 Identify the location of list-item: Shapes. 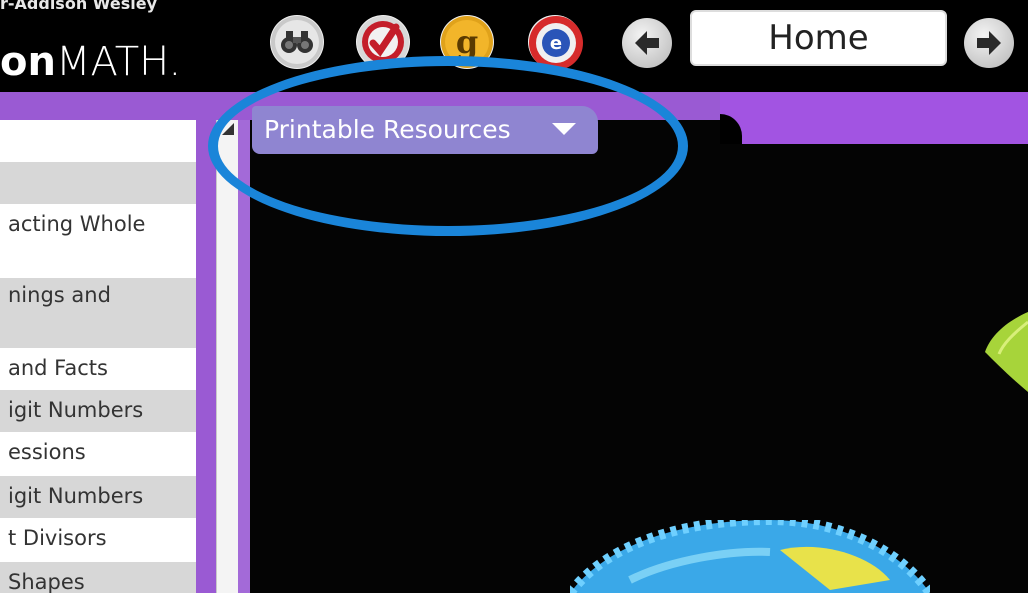
(98, 577).